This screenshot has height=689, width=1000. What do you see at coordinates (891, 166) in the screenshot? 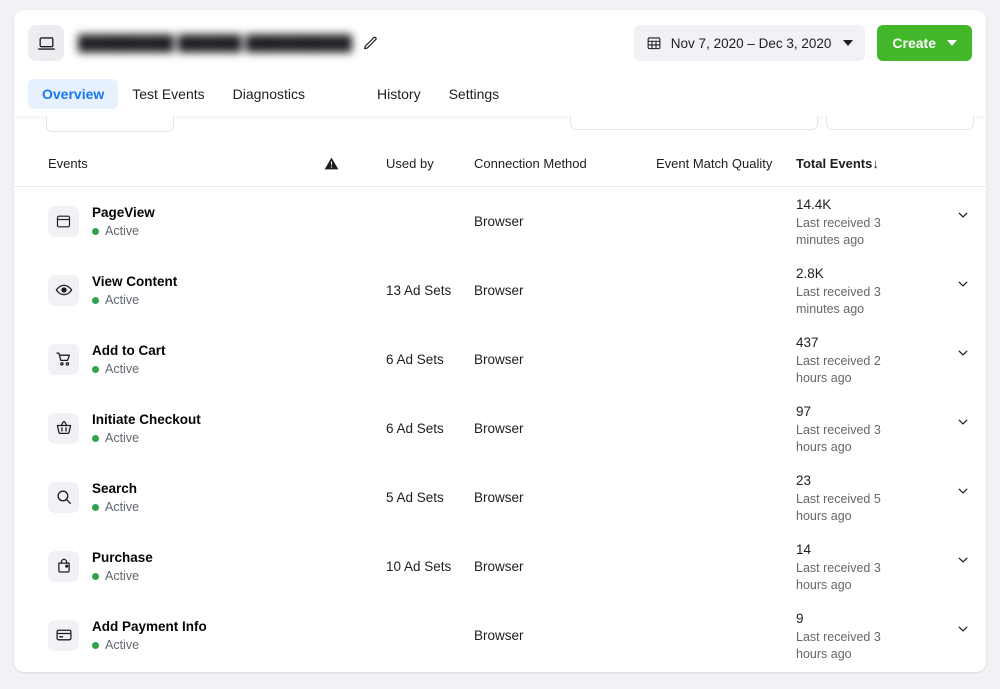
I see `column-header-total-events: Total Events↓` at bounding box center [891, 166].